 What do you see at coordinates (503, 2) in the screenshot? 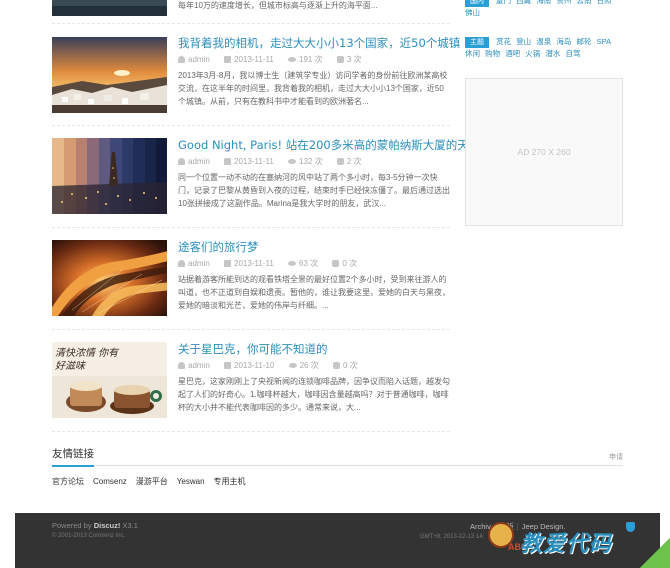
I see `tag-link: 厦门` at bounding box center [503, 2].